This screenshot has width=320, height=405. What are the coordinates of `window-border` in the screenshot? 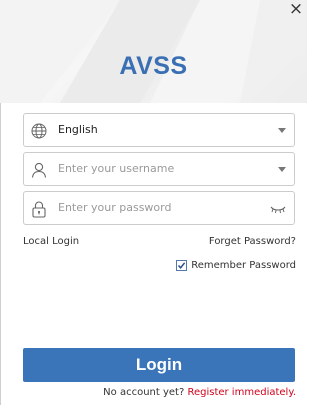 It's located at (0, 254).